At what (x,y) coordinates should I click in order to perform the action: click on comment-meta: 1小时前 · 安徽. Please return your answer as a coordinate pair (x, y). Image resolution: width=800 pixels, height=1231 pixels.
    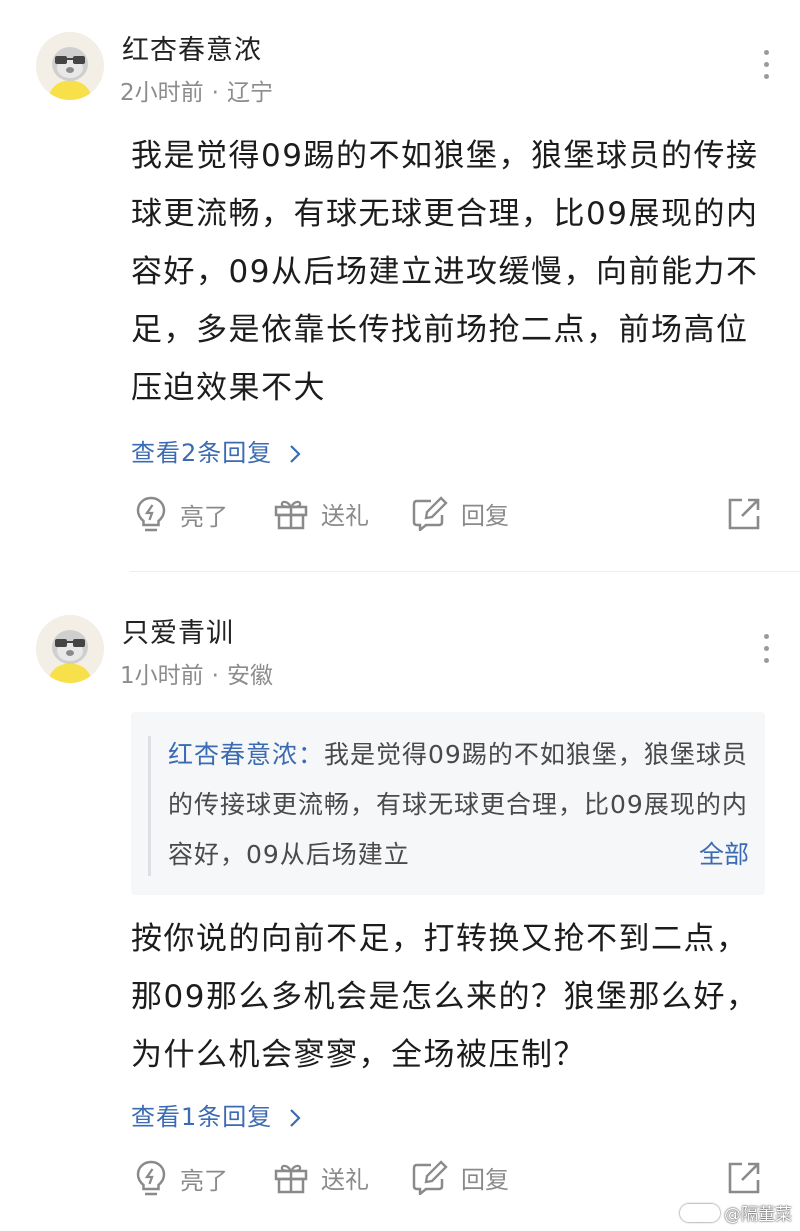
    Looking at the image, I should click on (196, 673).